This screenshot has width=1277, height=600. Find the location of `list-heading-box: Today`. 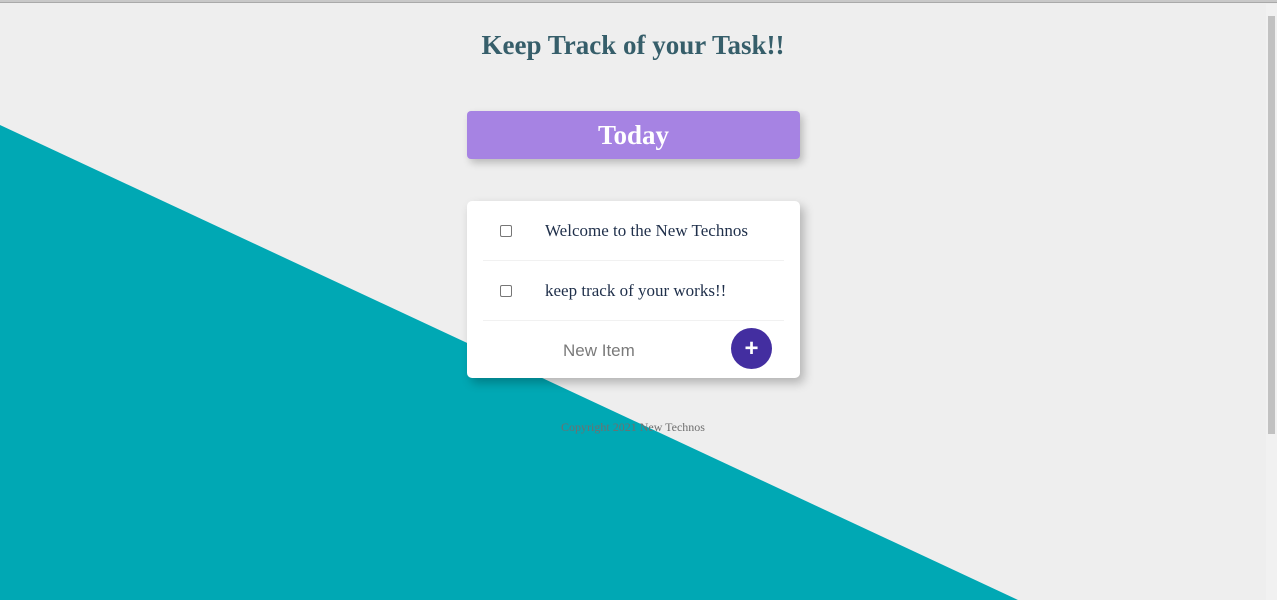

list-heading-box: Today is located at coordinates (633, 135).